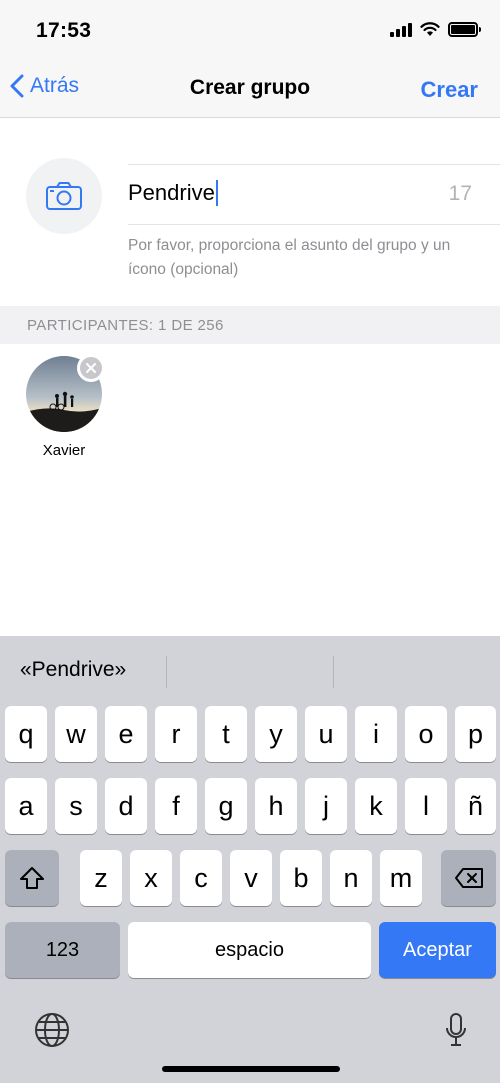  I want to click on close-icon, so click(91, 368).